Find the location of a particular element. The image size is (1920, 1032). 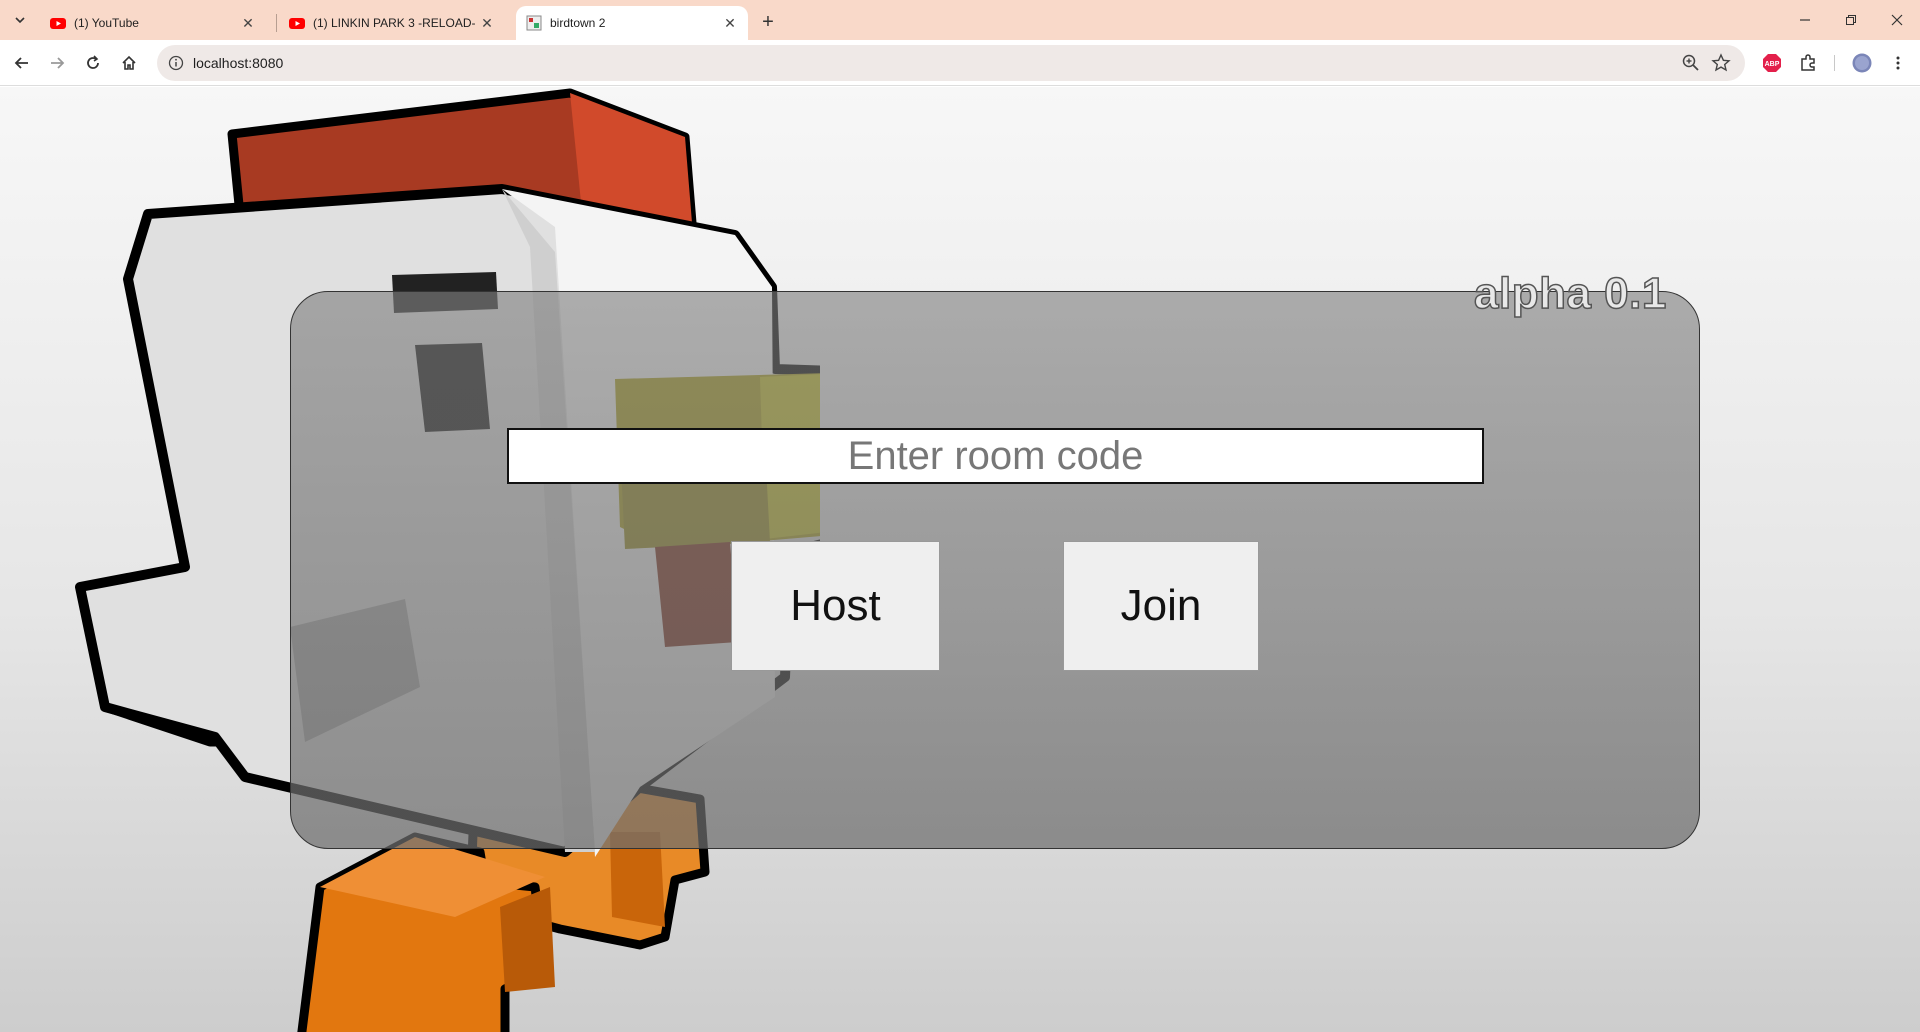

close-window-button is located at coordinates (1897, 20).